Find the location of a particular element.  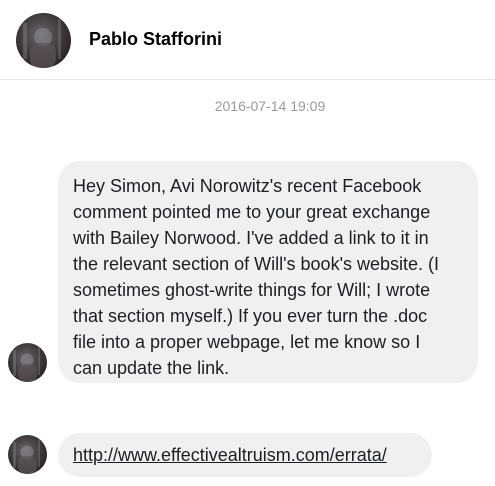

contact-name: Pablo Stafforini is located at coordinates (155, 39).